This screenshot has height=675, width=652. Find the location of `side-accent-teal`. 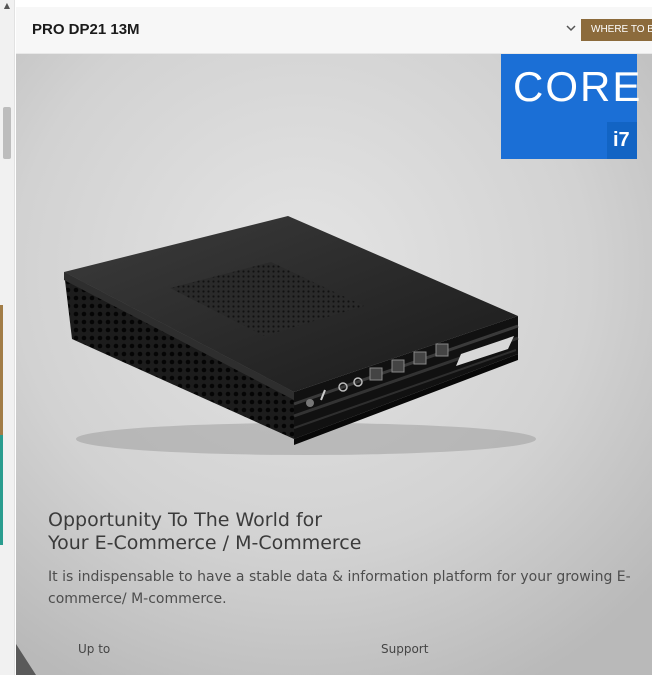

side-accent-teal is located at coordinates (1, 490).